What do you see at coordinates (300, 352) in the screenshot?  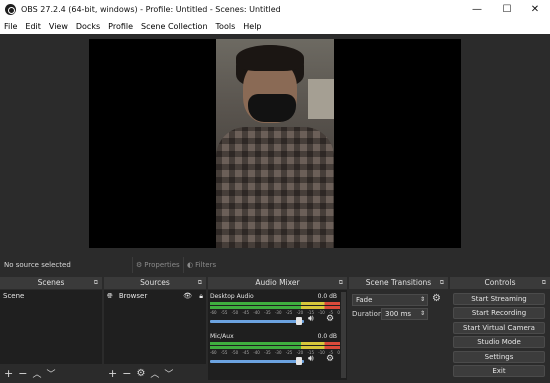 I see `scale-tick: -20` at bounding box center [300, 352].